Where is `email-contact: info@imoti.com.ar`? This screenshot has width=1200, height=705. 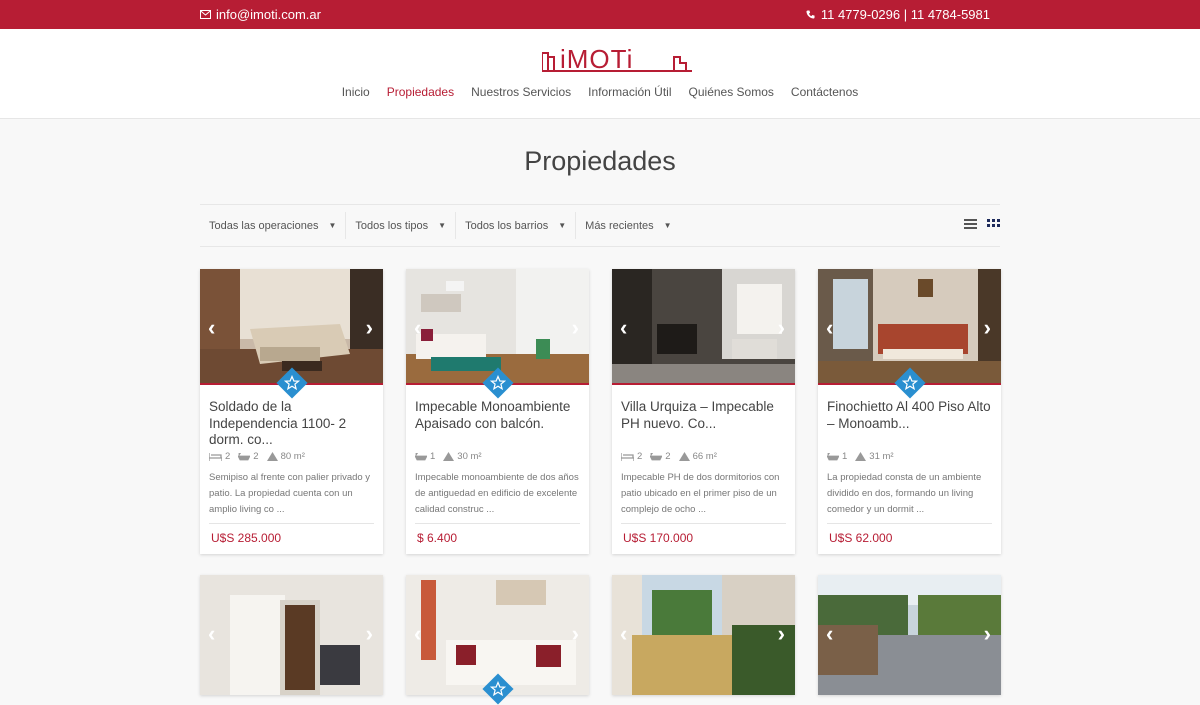 email-contact: info@imoti.com.ar is located at coordinates (260, 14).